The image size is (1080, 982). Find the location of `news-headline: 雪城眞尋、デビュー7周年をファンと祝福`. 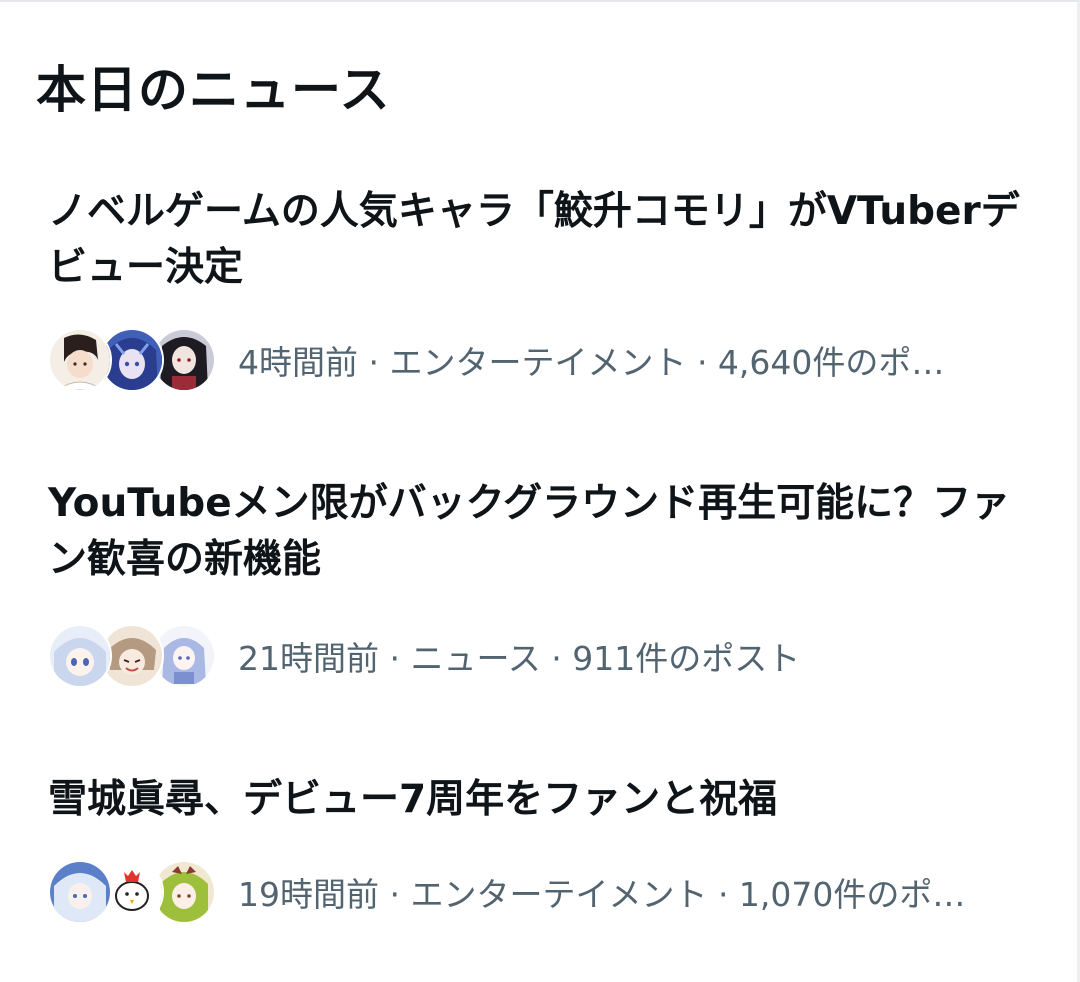

news-headline: 雪城眞尋、デビュー7周年をファンと祝福 is located at coordinates (545, 800).